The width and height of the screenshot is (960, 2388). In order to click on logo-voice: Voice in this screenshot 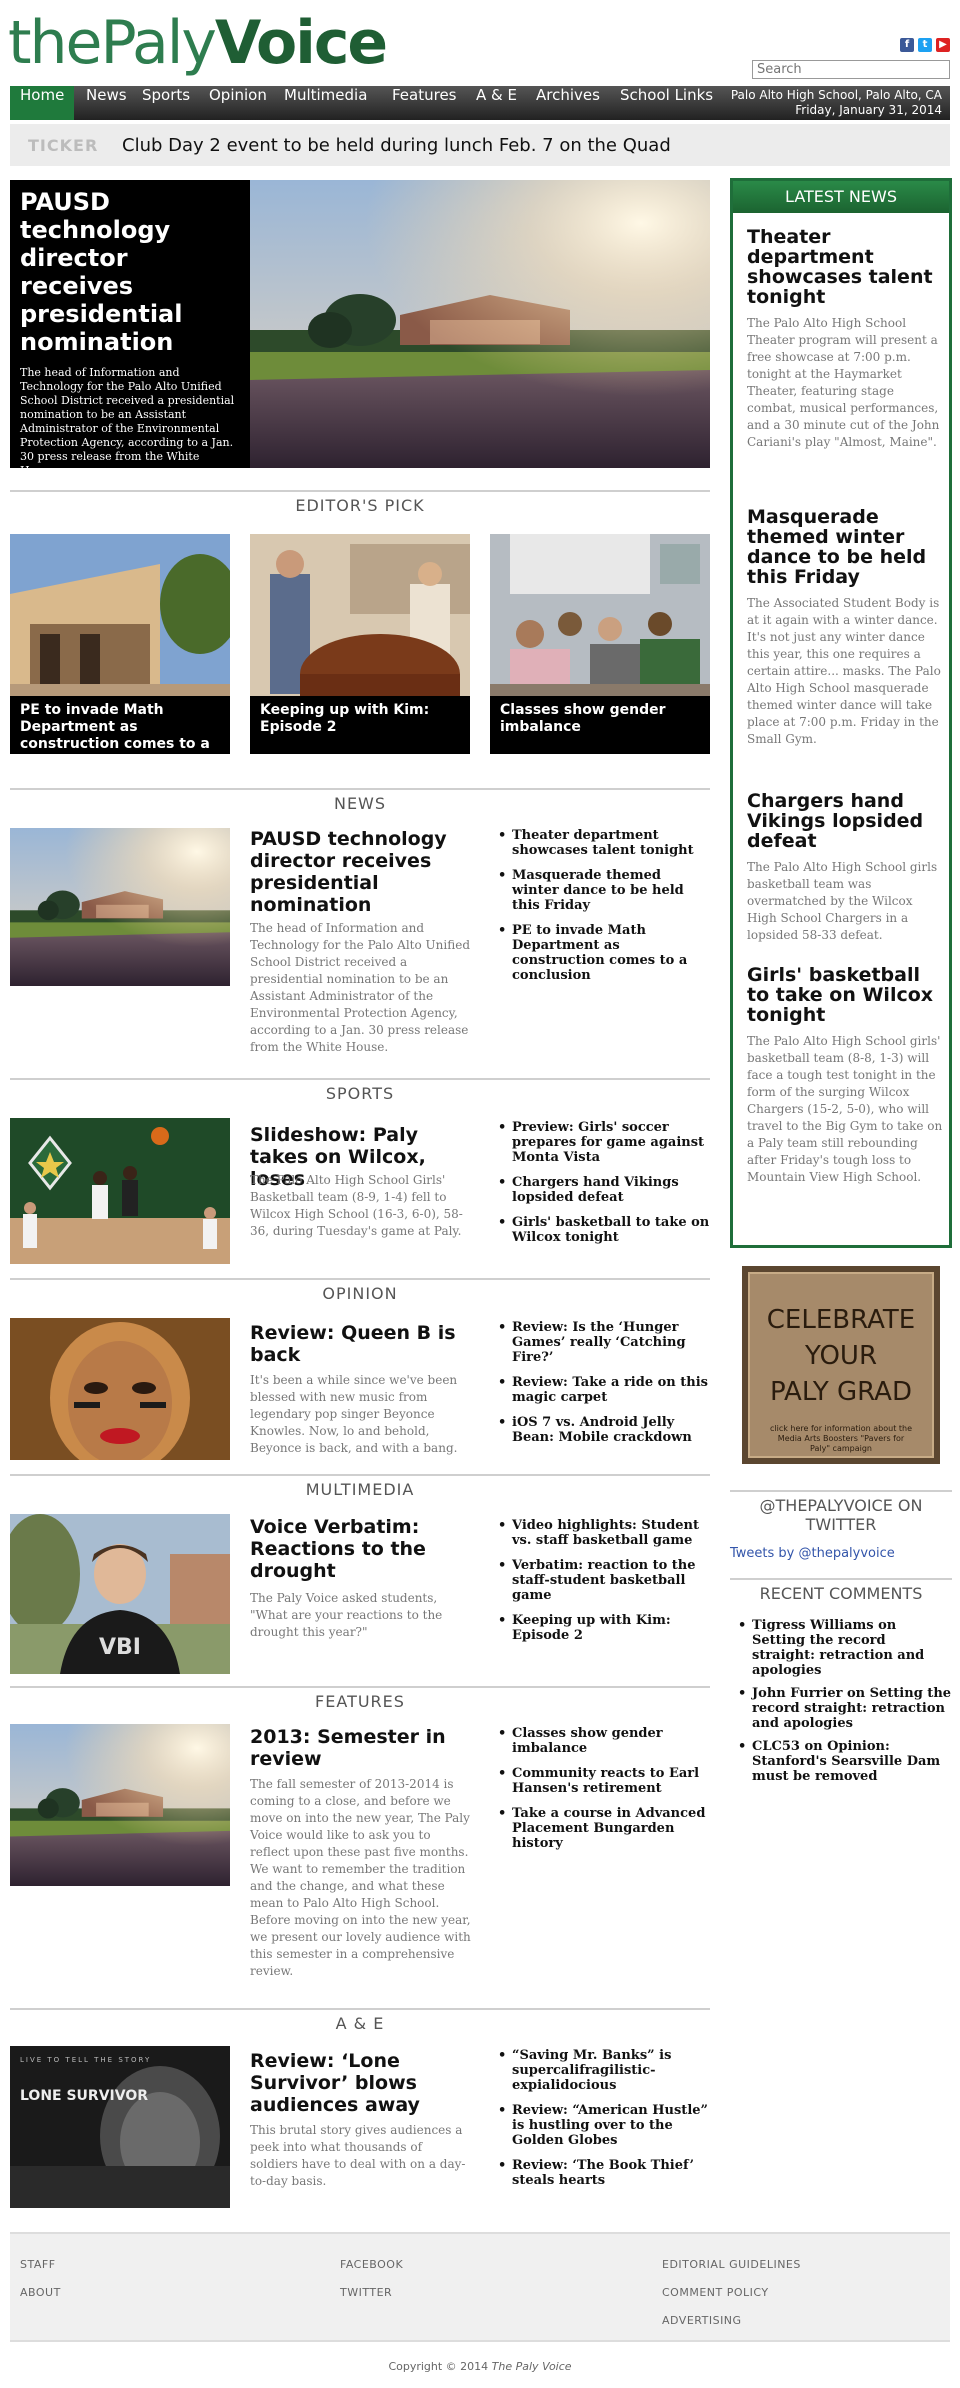, I will do `click(301, 43)`.